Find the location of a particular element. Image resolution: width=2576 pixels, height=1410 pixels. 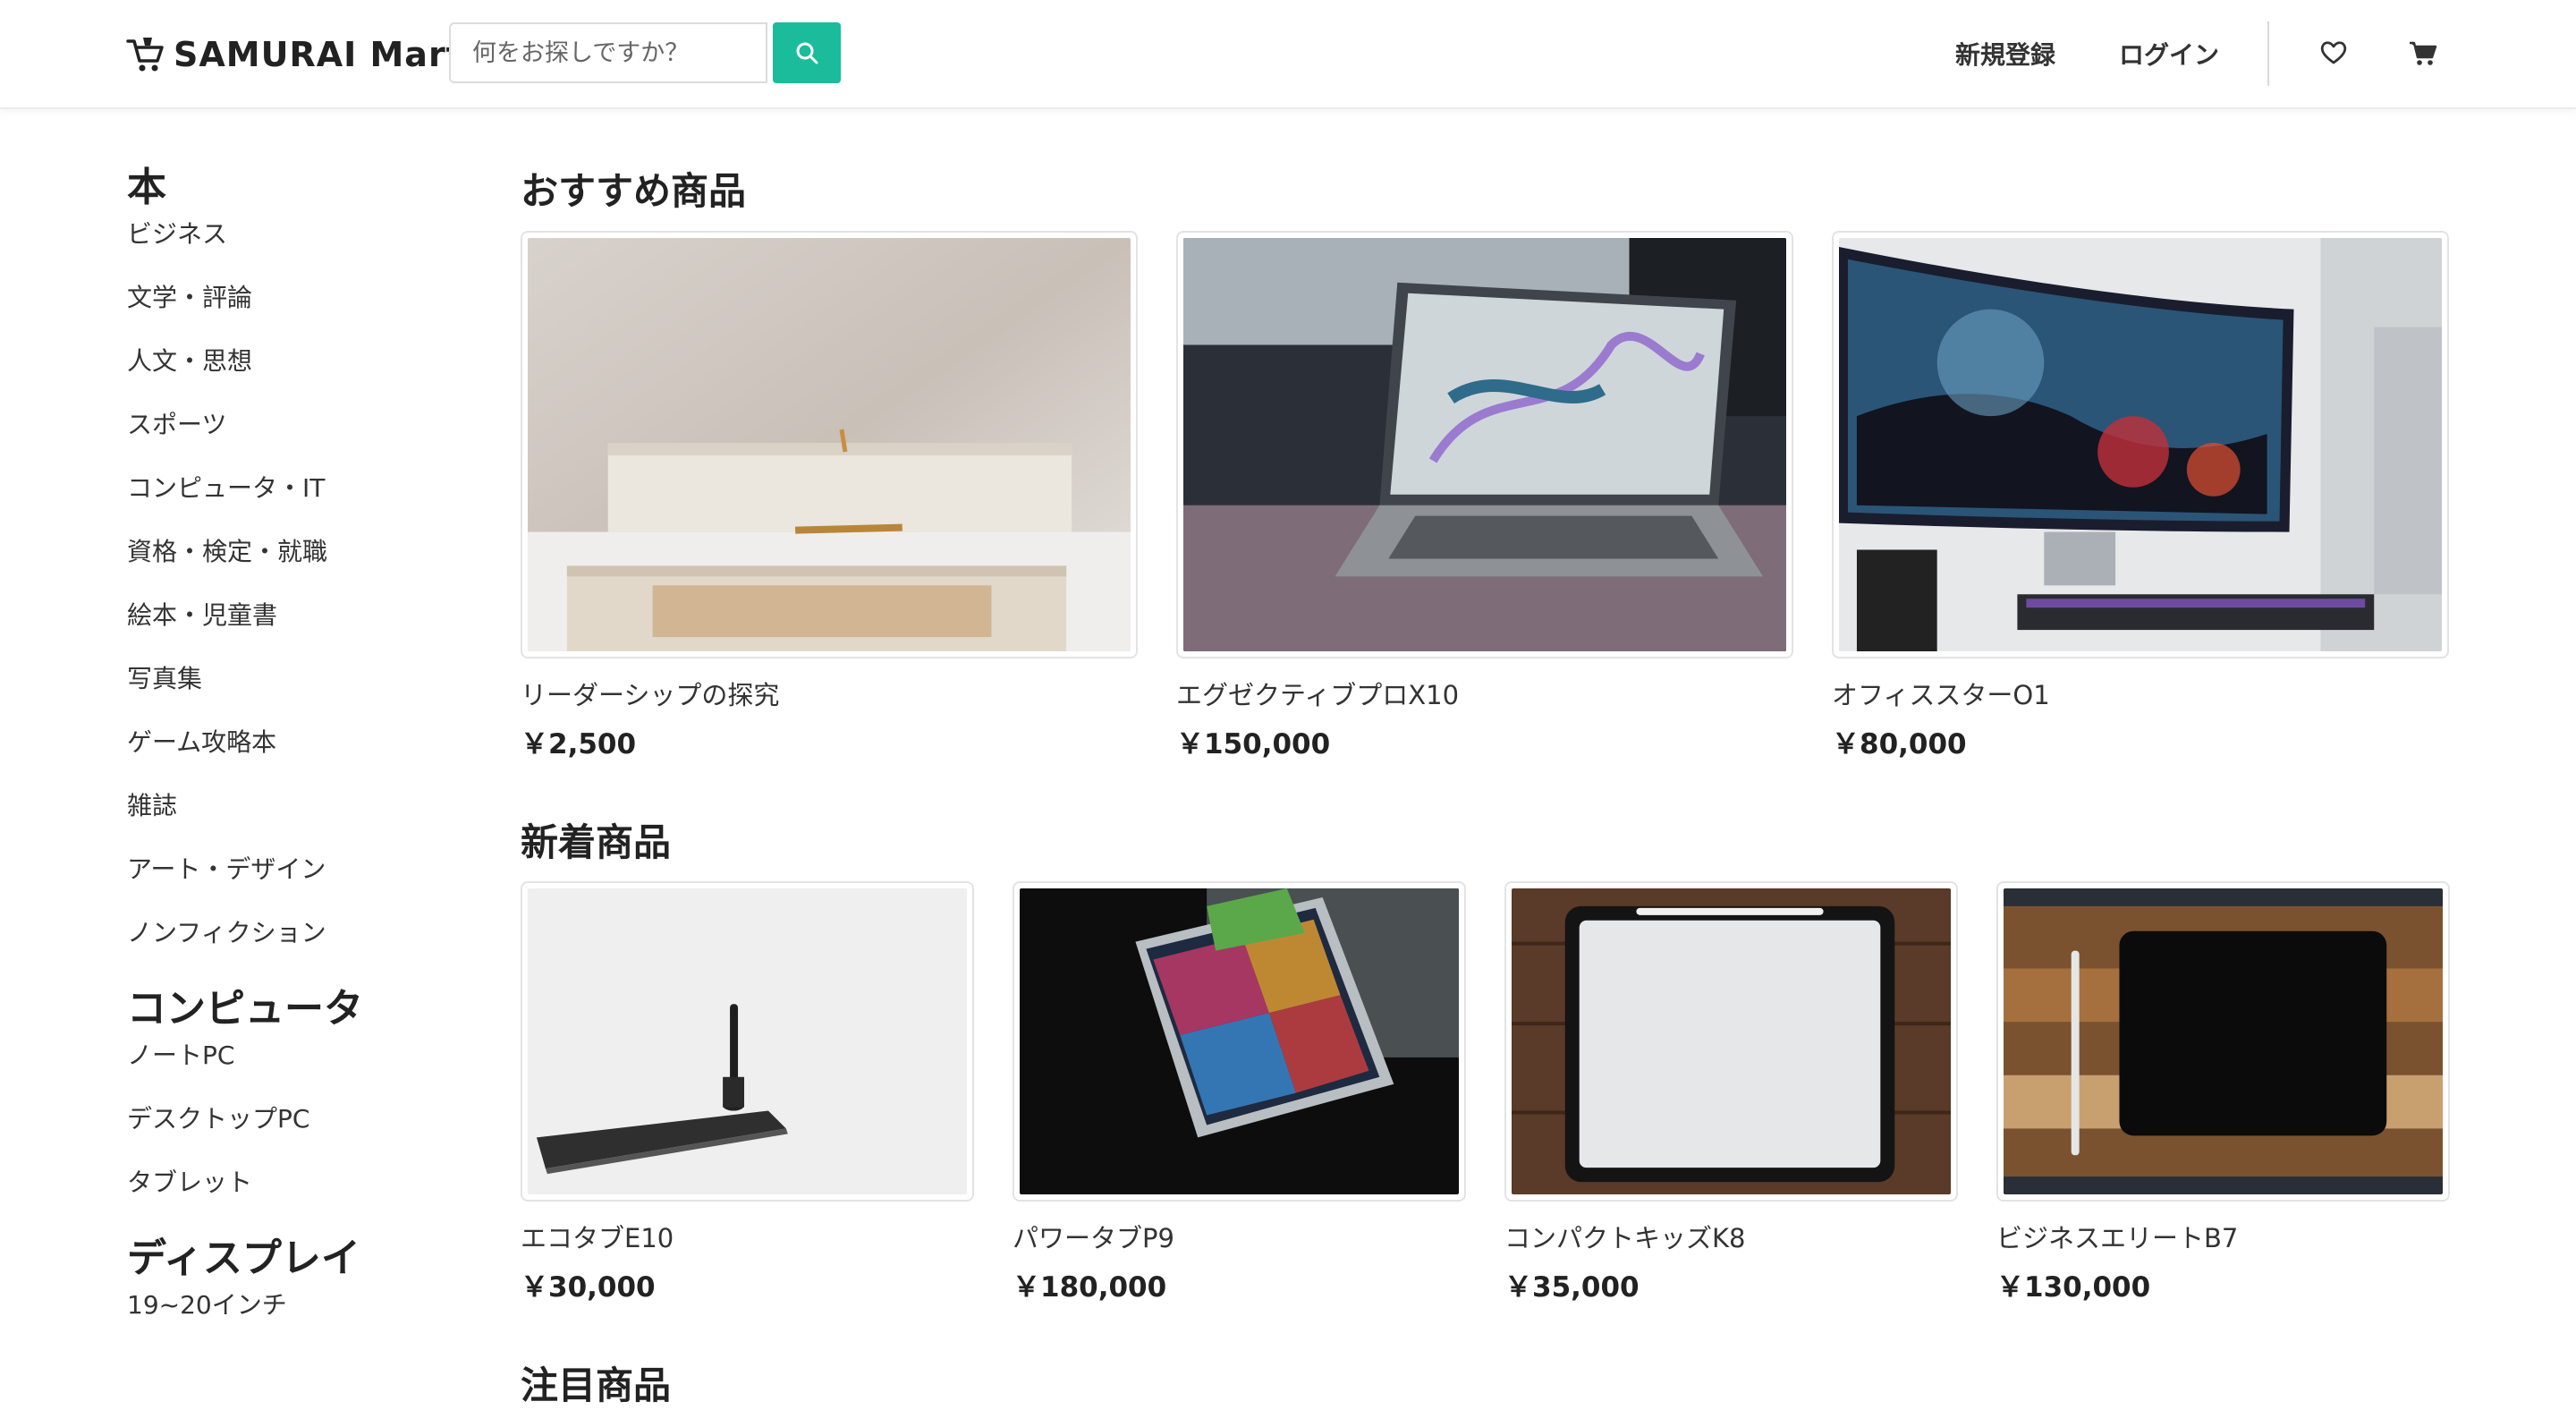

product-name: パワータブP9 is located at coordinates (1239, 1236).